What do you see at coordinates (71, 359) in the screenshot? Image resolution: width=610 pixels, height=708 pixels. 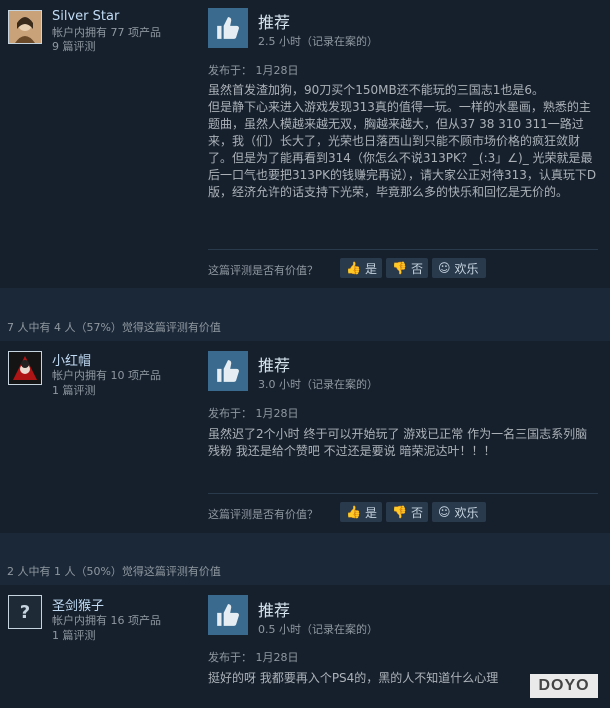 I see `username: 小红帽` at bounding box center [71, 359].